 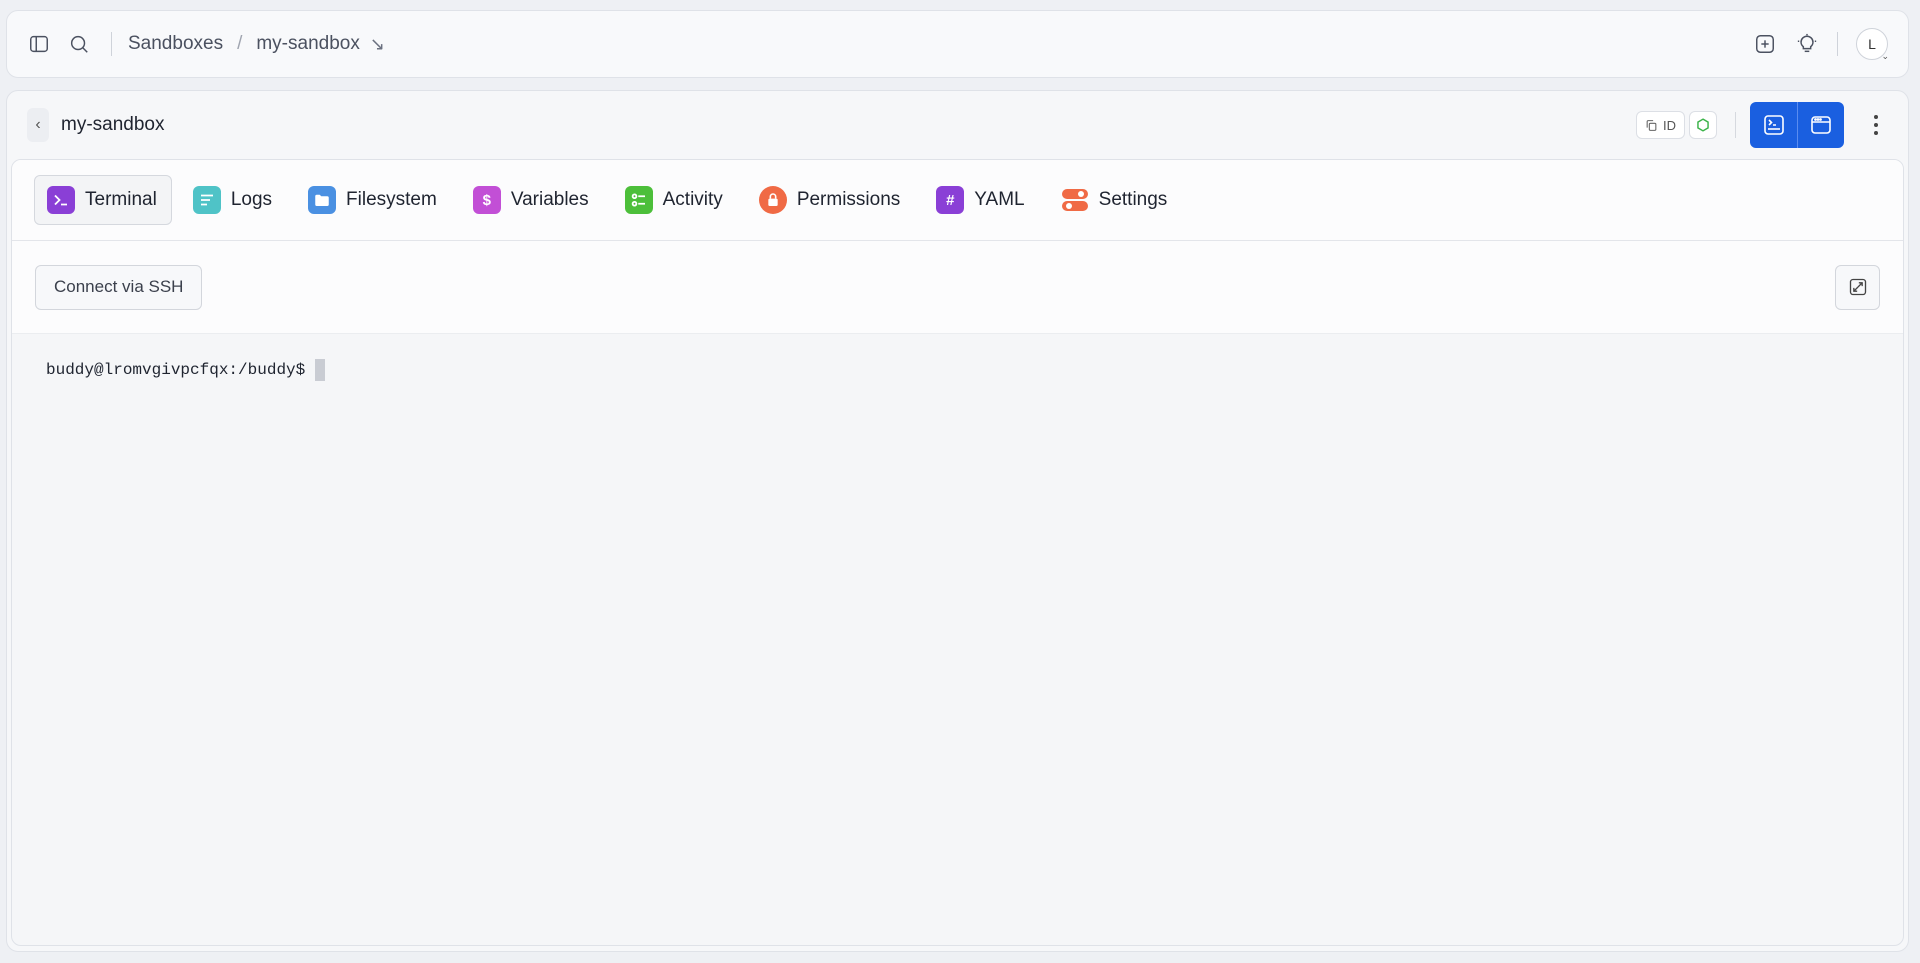 I want to click on top-bar: Sandboxes / my-sandbox ↘ L ⌄, so click(x=957, y=44).